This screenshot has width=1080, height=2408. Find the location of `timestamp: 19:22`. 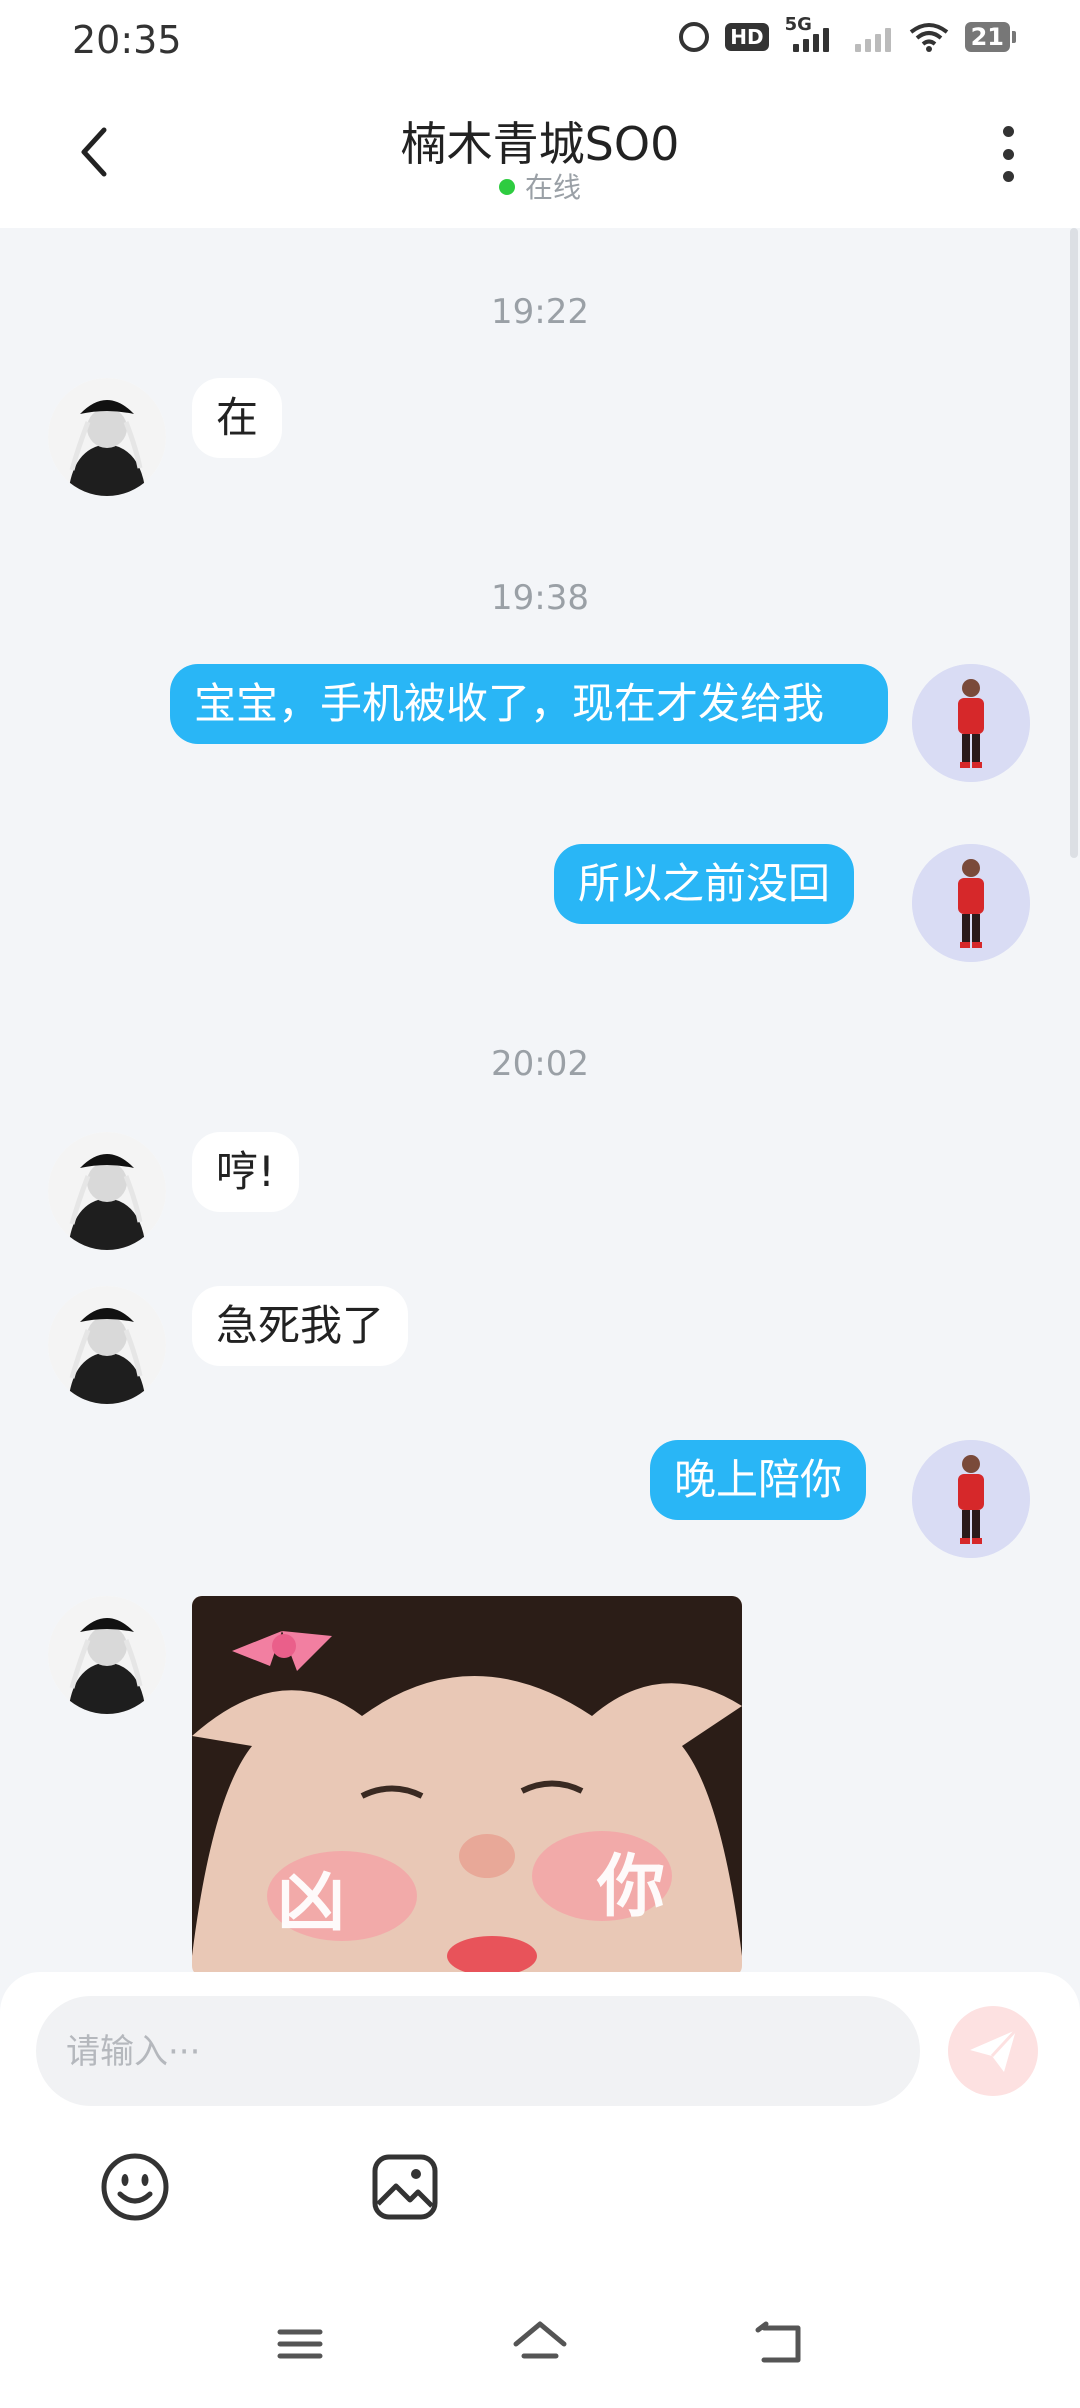

timestamp: 19:22 is located at coordinates (540, 312).